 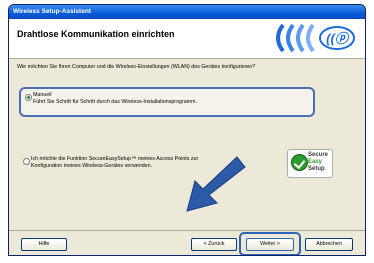 I want to click on svg-text: ((ⓟ, so click(x=338, y=38).